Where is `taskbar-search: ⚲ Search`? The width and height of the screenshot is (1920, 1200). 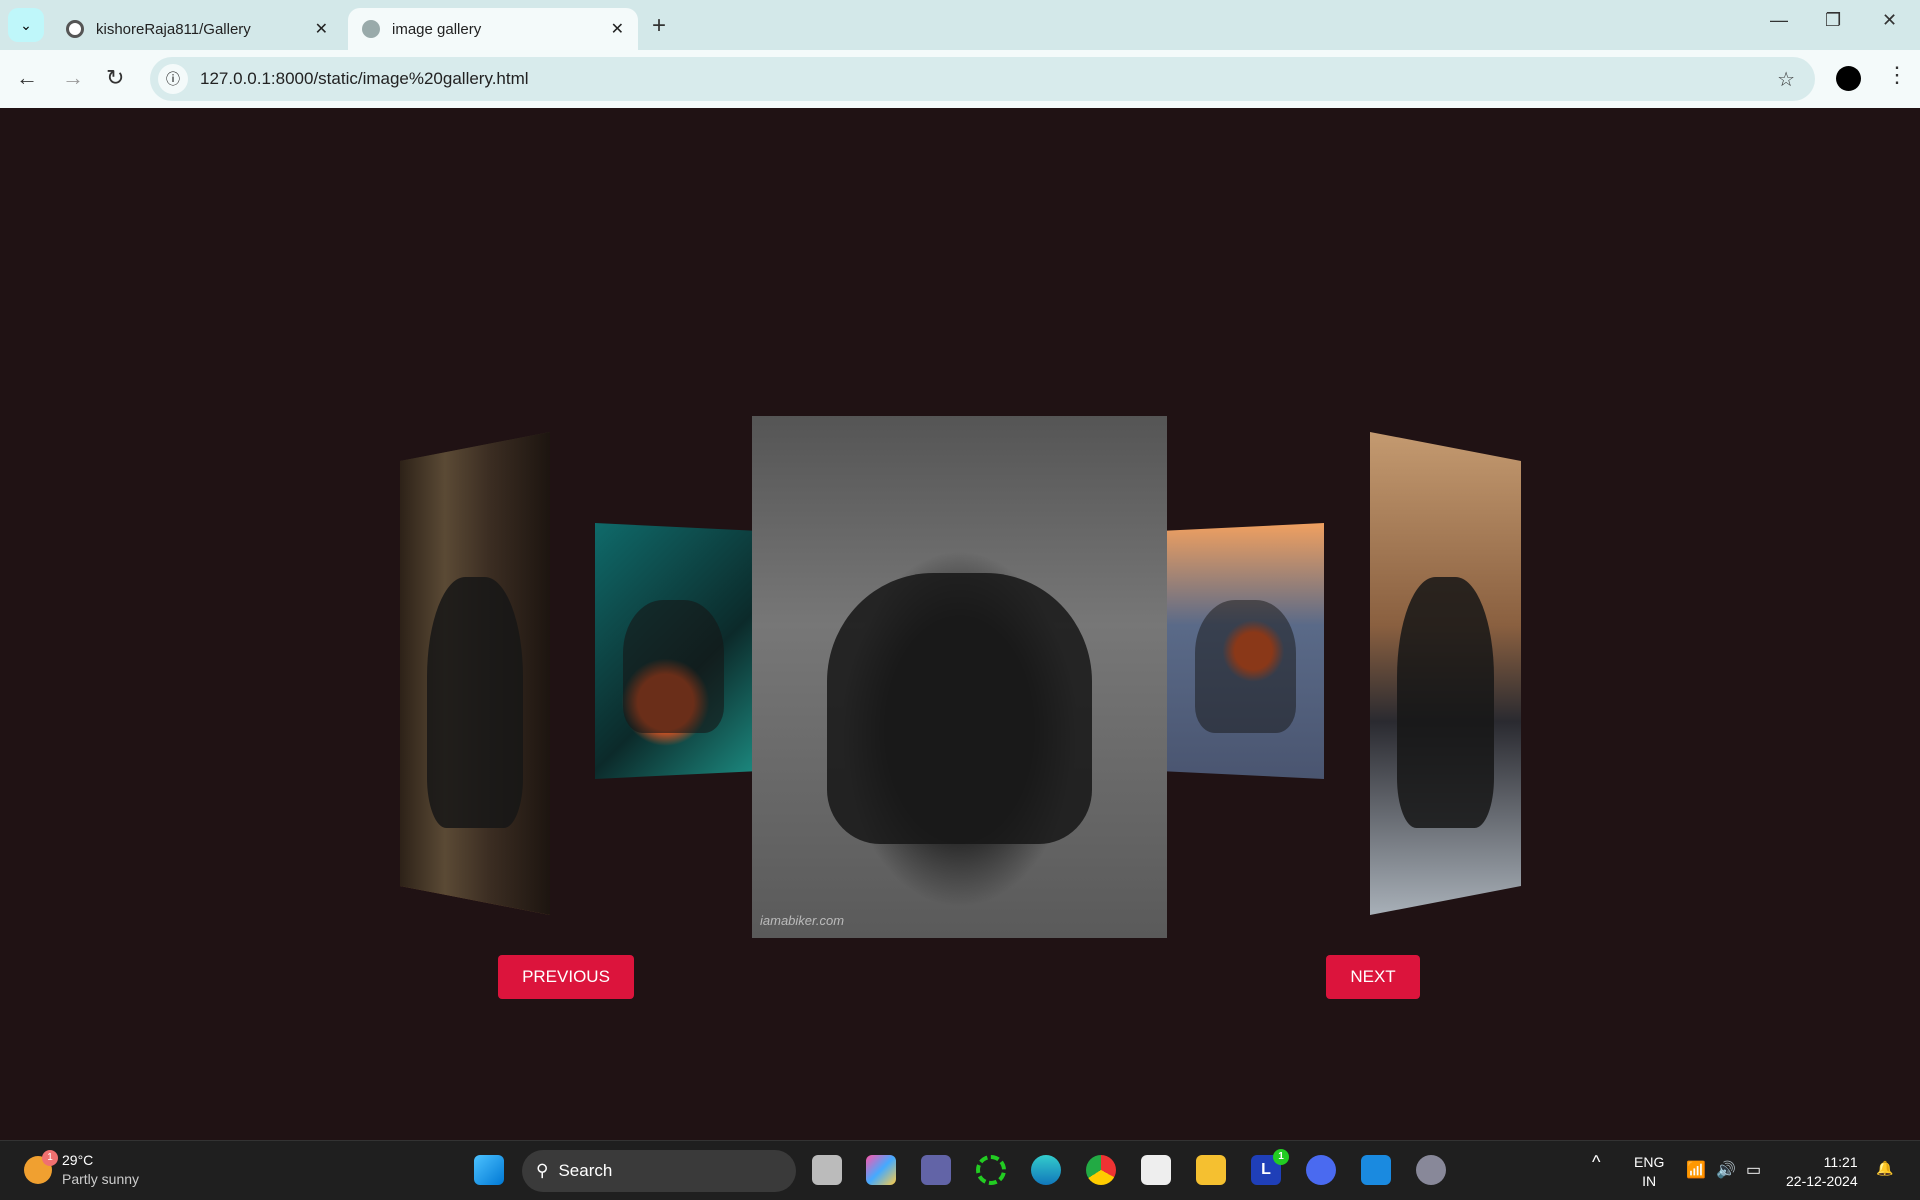 taskbar-search: ⚲ Search is located at coordinates (659, 1171).